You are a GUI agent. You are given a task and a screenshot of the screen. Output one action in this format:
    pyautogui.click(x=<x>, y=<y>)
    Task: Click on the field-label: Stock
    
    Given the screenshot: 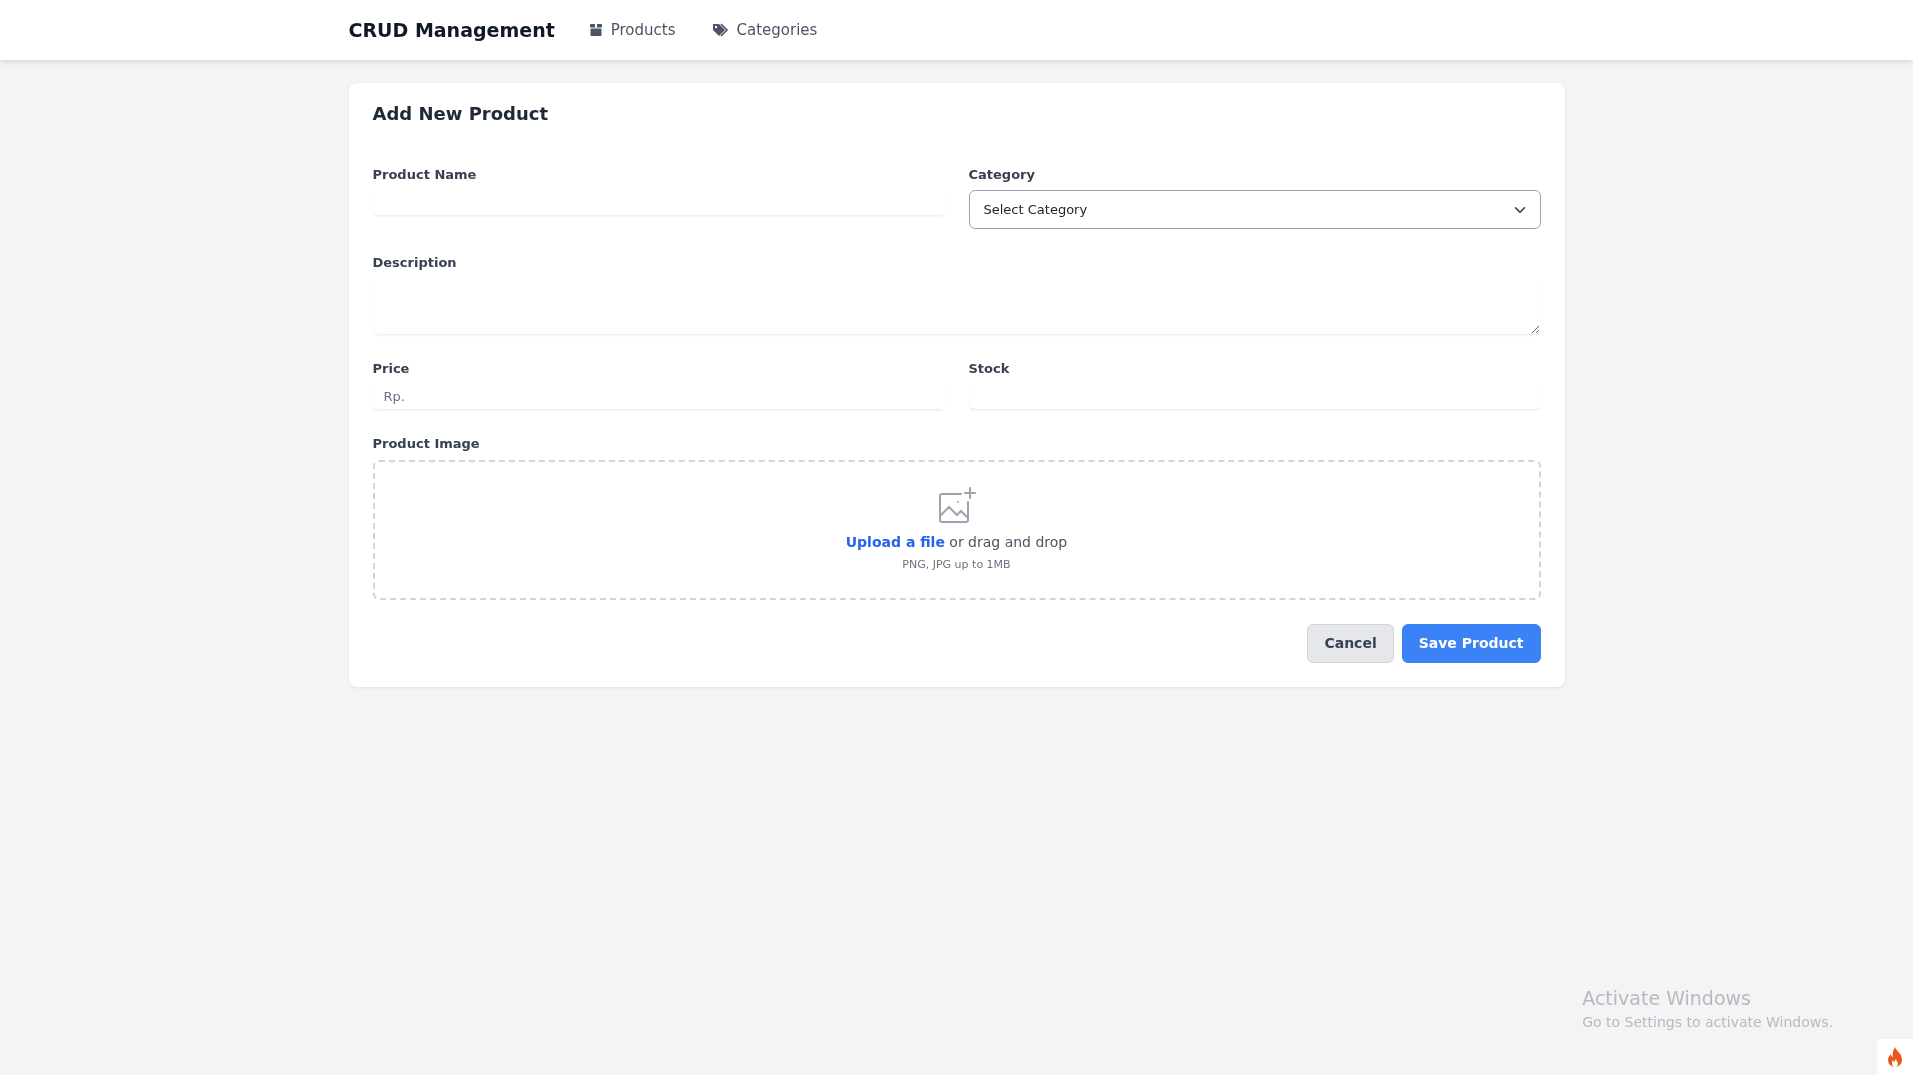 What is the action you would take?
    pyautogui.click(x=989, y=368)
    